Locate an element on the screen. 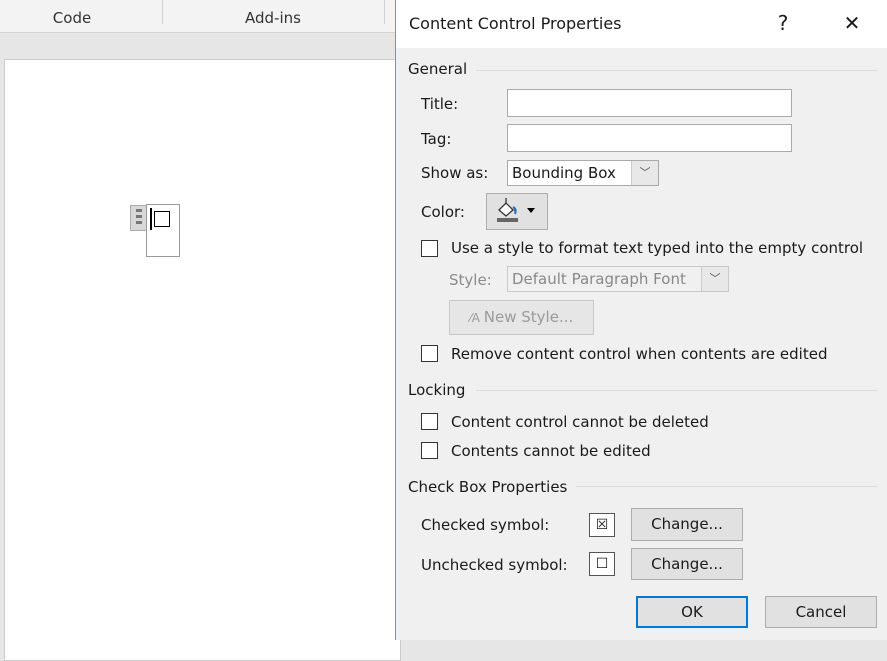  text-cursor is located at coordinates (151, 219).